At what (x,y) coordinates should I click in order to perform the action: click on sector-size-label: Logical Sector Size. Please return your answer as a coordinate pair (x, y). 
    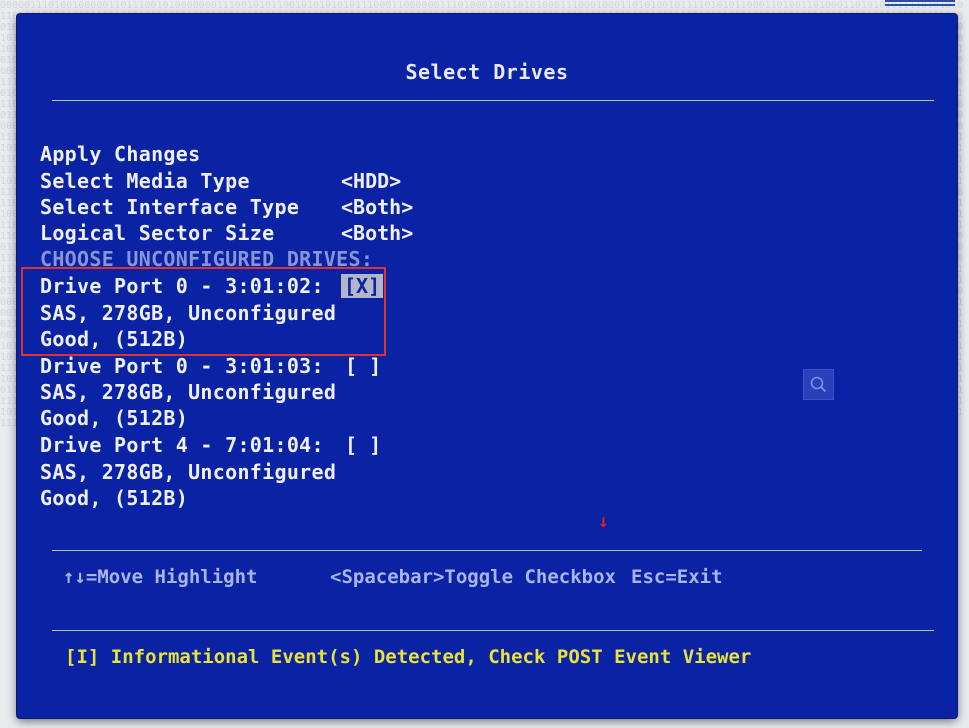
    Looking at the image, I should click on (157, 233).